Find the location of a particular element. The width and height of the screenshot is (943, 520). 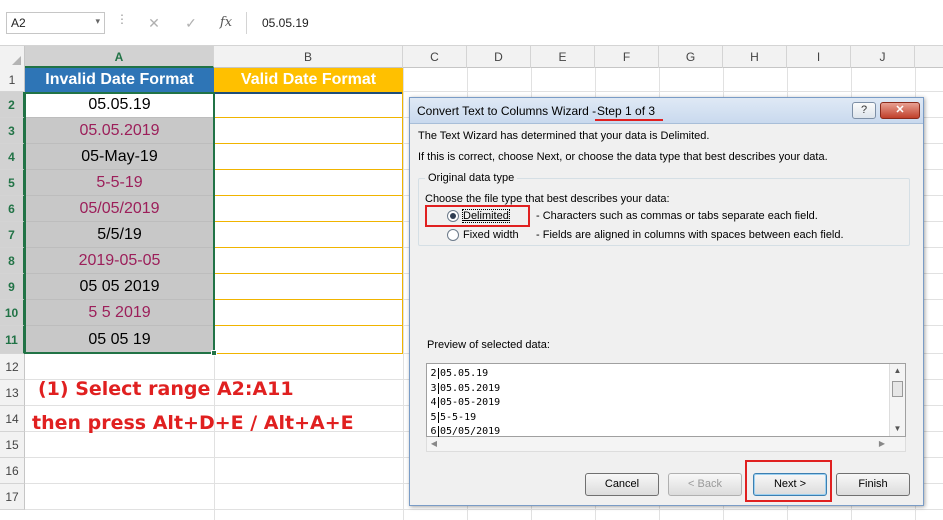

close-button: ✕ is located at coordinates (900, 110).